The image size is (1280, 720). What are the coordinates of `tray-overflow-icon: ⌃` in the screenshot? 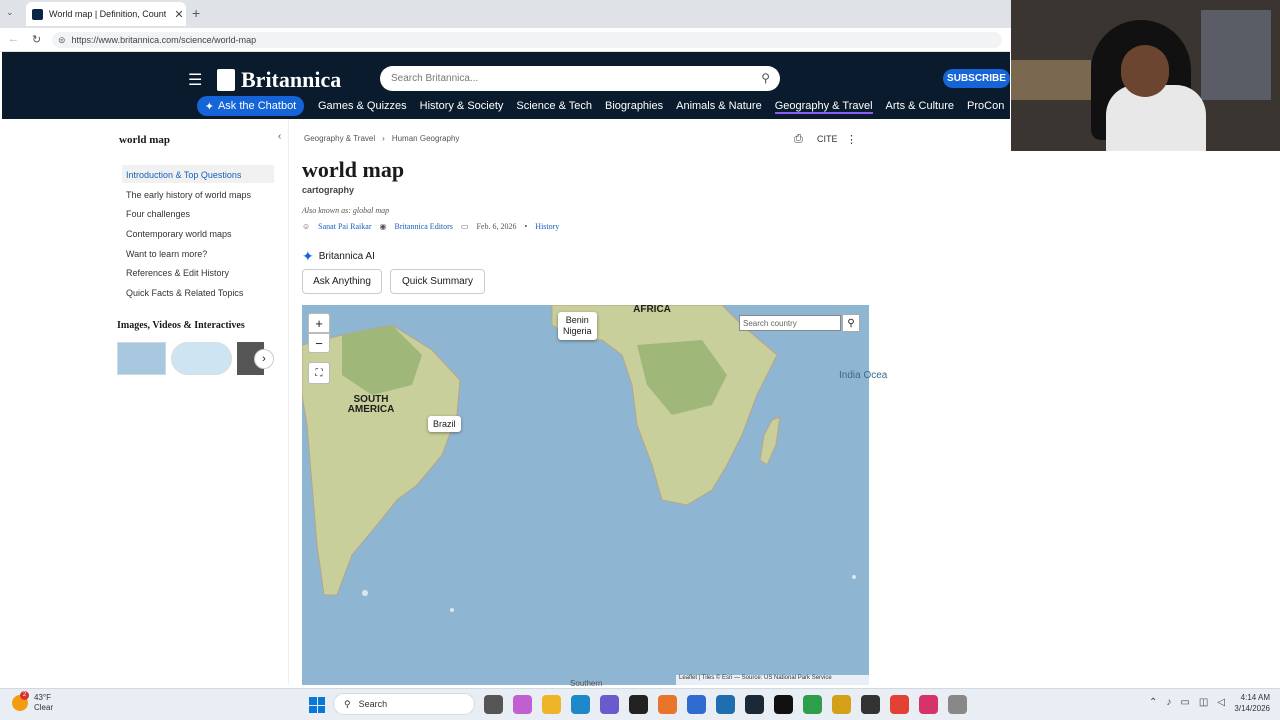 It's located at (1153, 702).